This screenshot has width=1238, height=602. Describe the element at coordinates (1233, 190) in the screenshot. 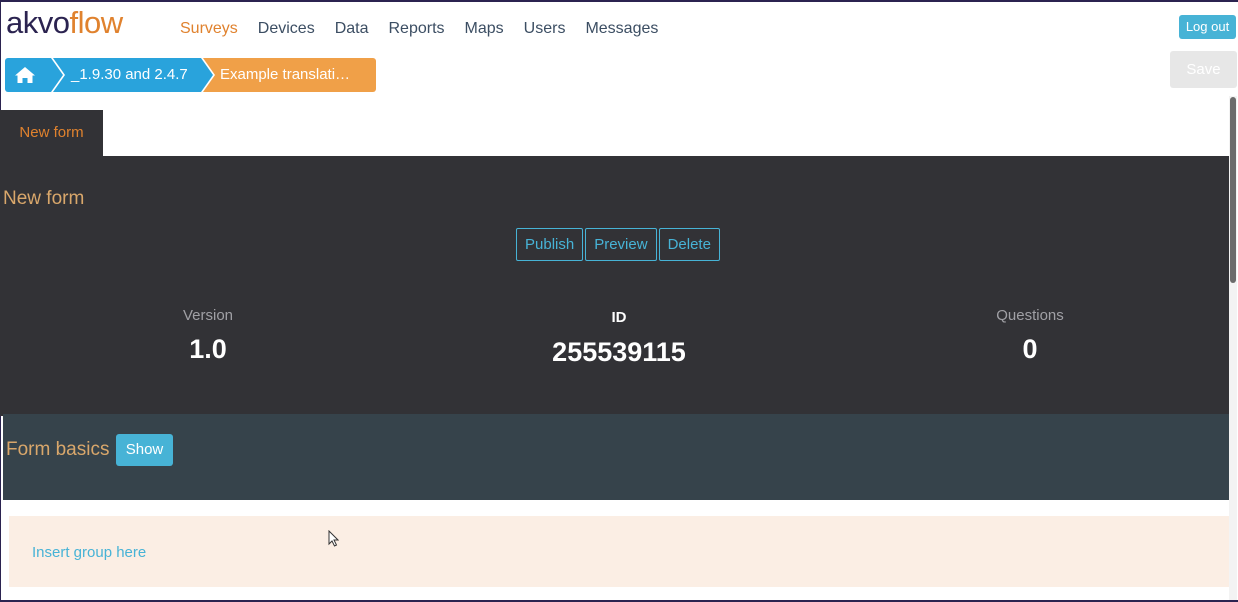

I see `scrollbar-thumb` at that location.